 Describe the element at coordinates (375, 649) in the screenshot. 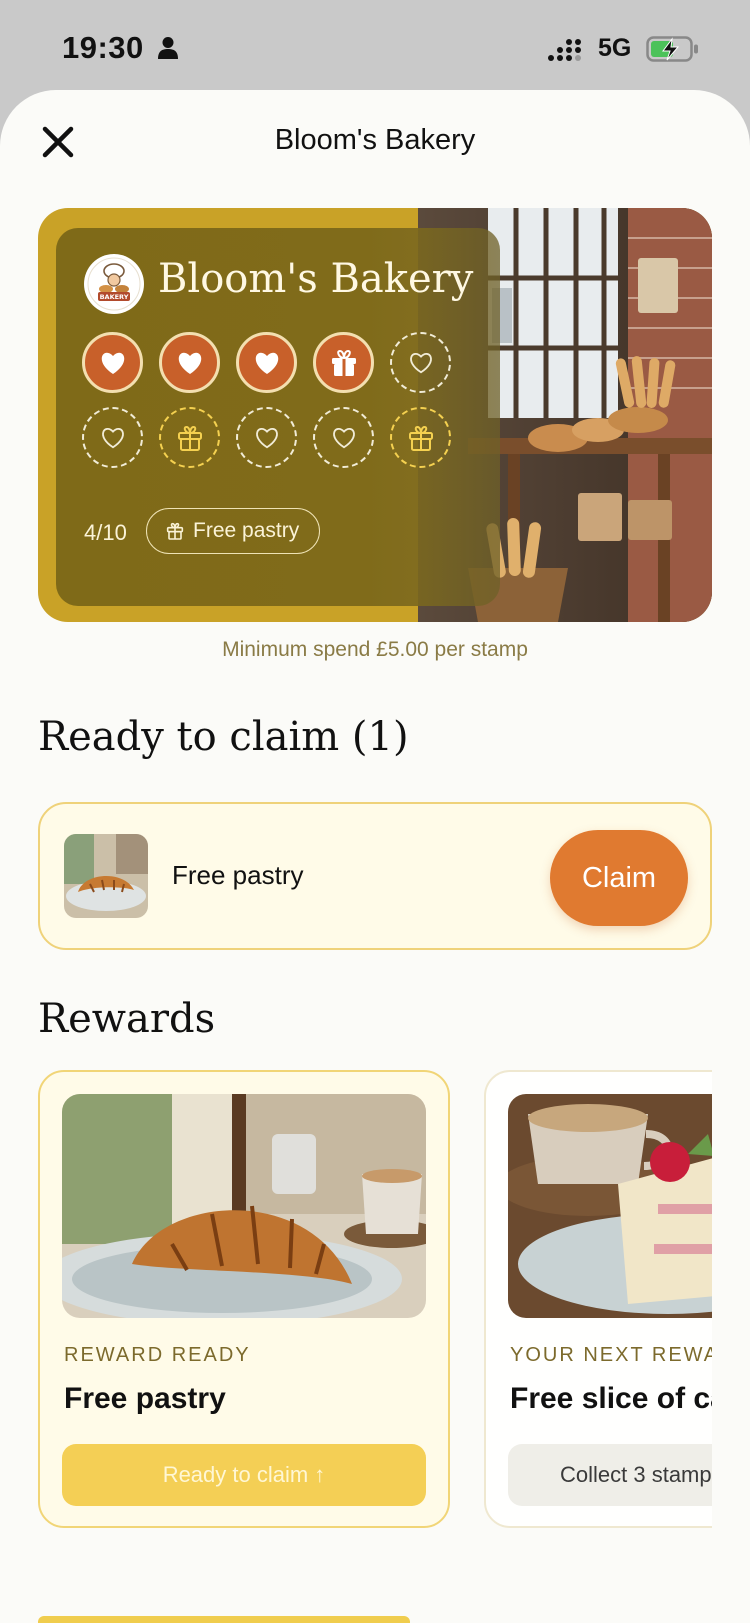

I see `minimum-spend-note: Minimum spend £5.00 per stamp` at that location.